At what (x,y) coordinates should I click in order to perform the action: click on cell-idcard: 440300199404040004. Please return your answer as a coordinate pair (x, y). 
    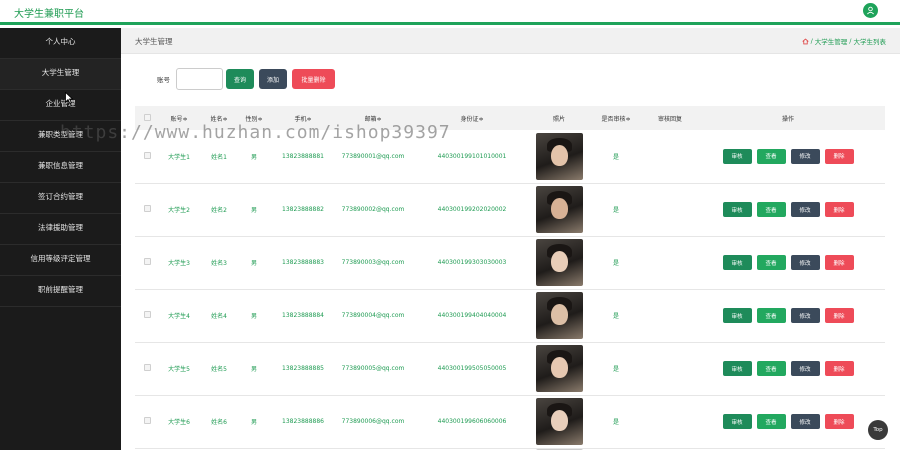
    Looking at the image, I should click on (472, 315).